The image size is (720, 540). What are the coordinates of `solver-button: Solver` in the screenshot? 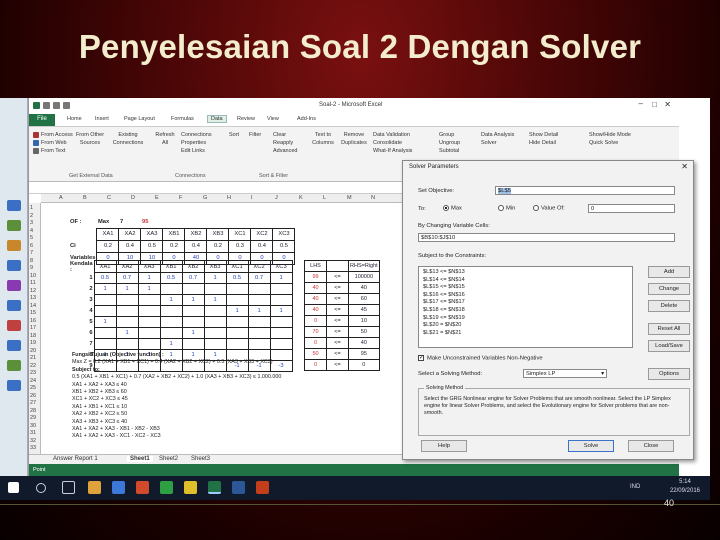 It's located at (497, 143).